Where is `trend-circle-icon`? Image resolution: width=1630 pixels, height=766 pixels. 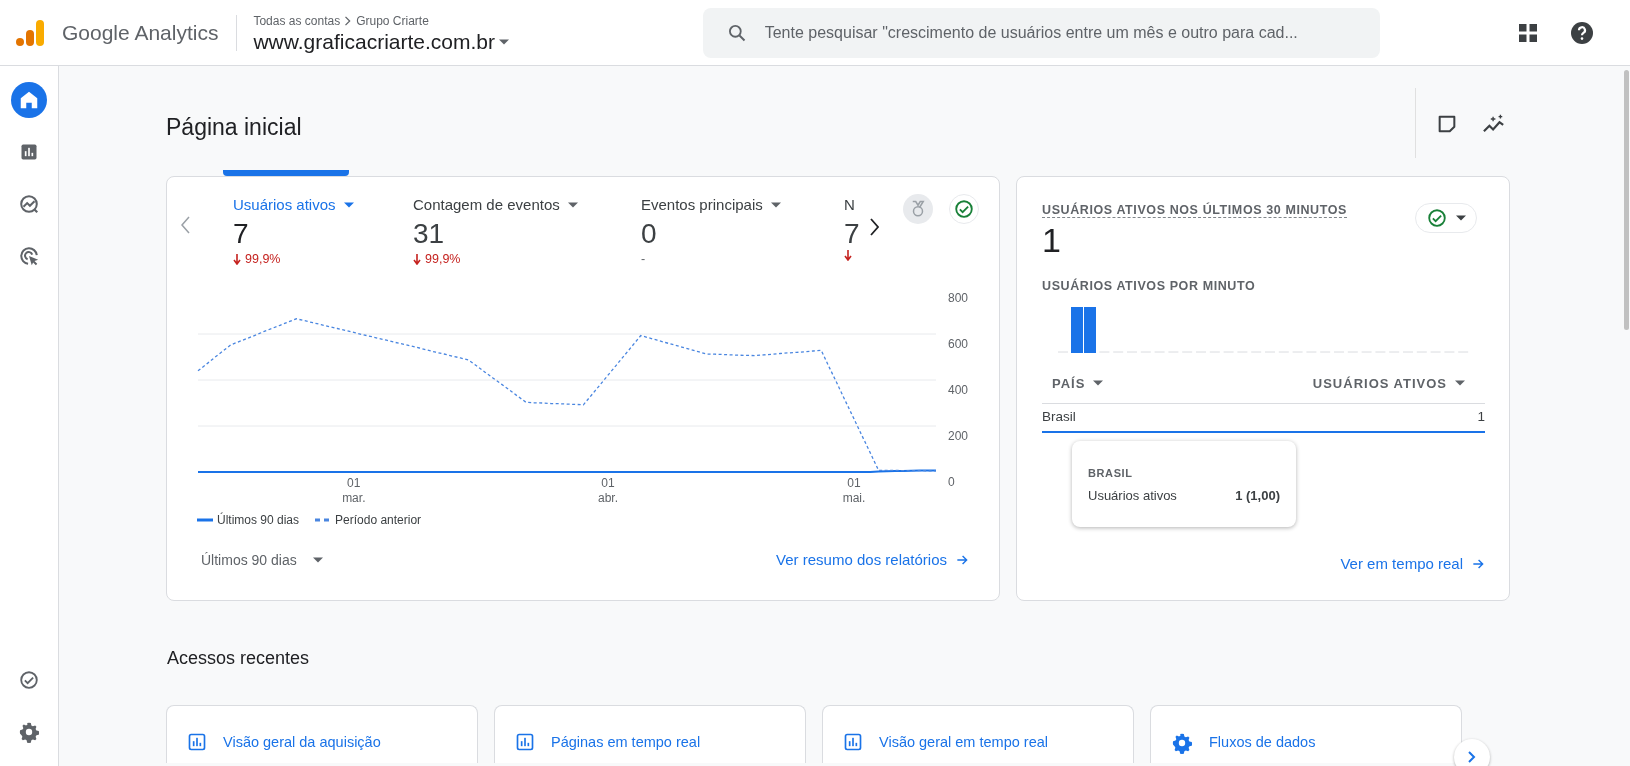 trend-circle-icon is located at coordinates (29, 204).